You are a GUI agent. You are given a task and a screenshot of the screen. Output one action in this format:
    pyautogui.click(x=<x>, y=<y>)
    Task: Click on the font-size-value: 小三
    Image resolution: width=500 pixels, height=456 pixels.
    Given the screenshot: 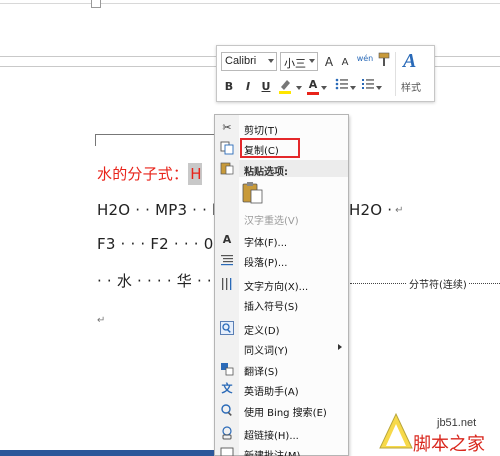 What is the action you would take?
    pyautogui.click(x=295, y=63)
    